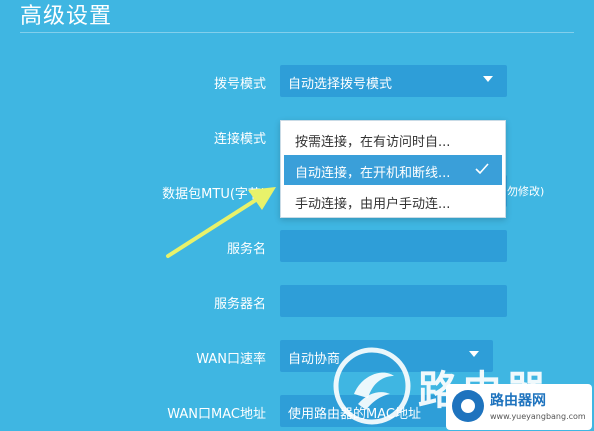 Image resolution: width=594 pixels, height=431 pixels. I want to click on watermark-logo-icon, so click(372, 386).